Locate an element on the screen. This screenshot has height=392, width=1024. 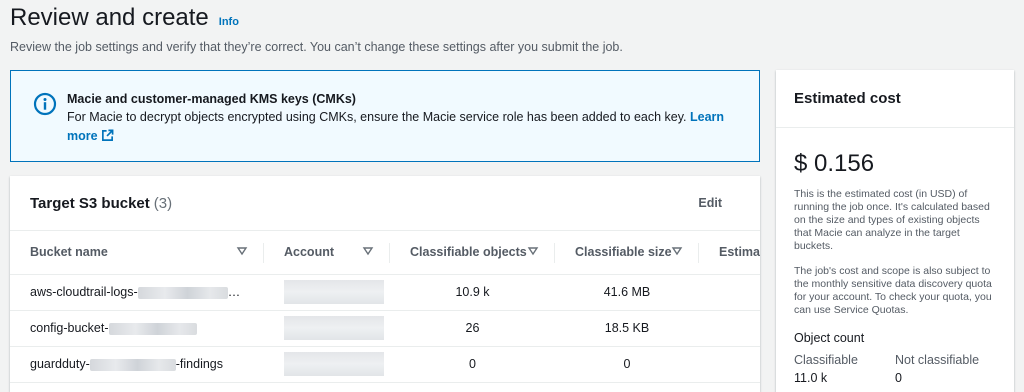
object-count-grid: Classifiable 11.0 k Not classifiable 0 is located at coordinates (895, 369).